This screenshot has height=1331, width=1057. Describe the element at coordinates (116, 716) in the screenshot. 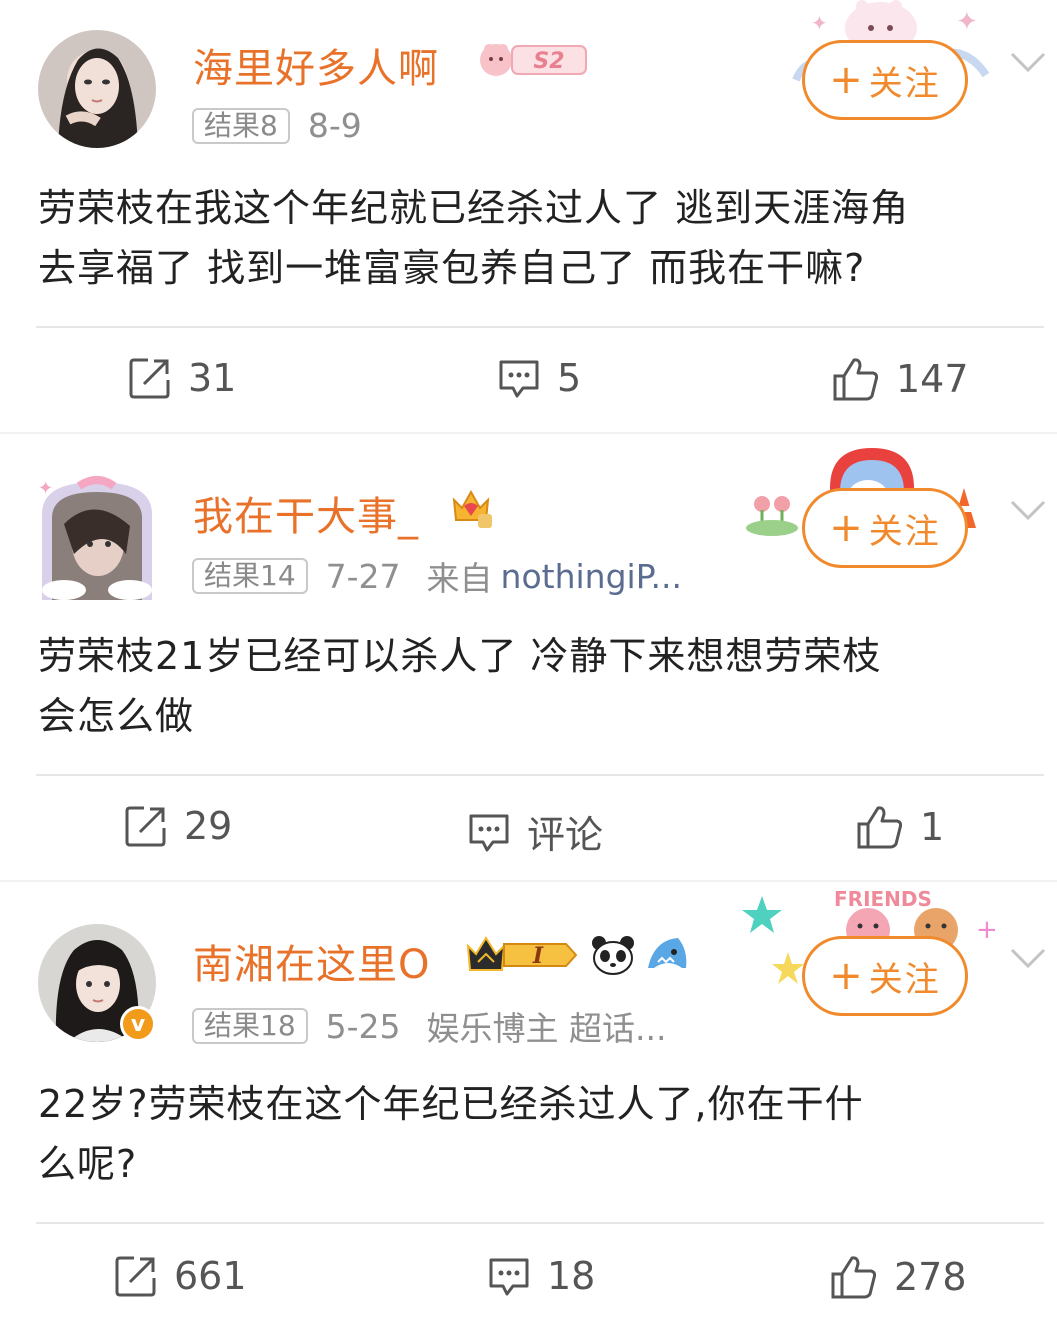

I see `post-text-line: 会怎么做` at that location.